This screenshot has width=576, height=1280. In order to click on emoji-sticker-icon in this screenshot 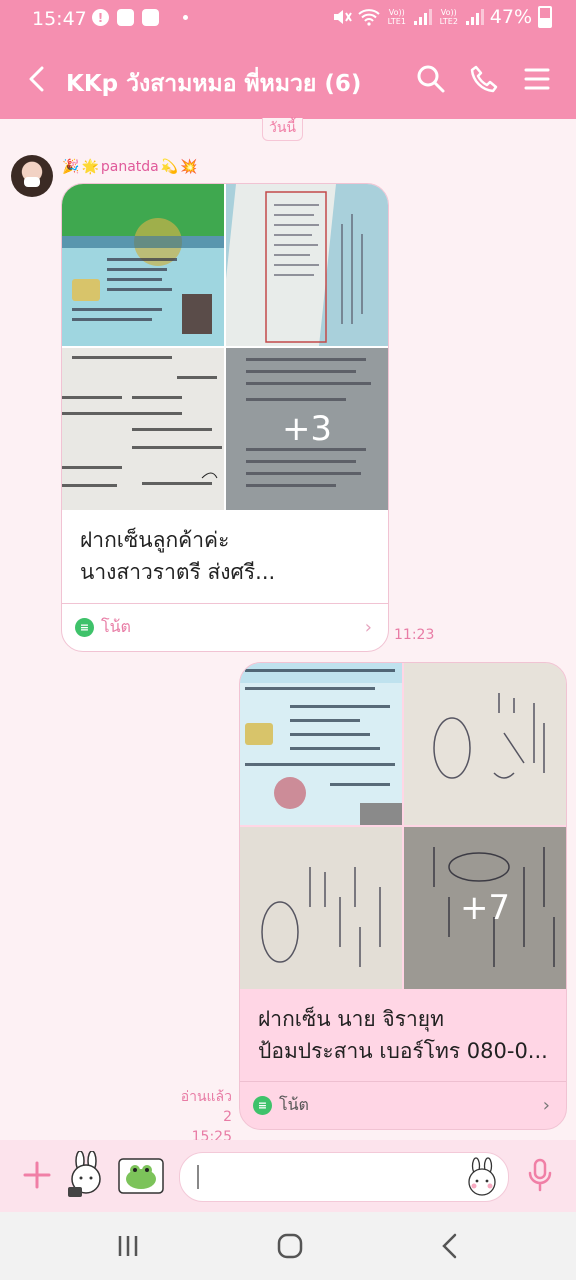, I will do `click(482, 1177)`.